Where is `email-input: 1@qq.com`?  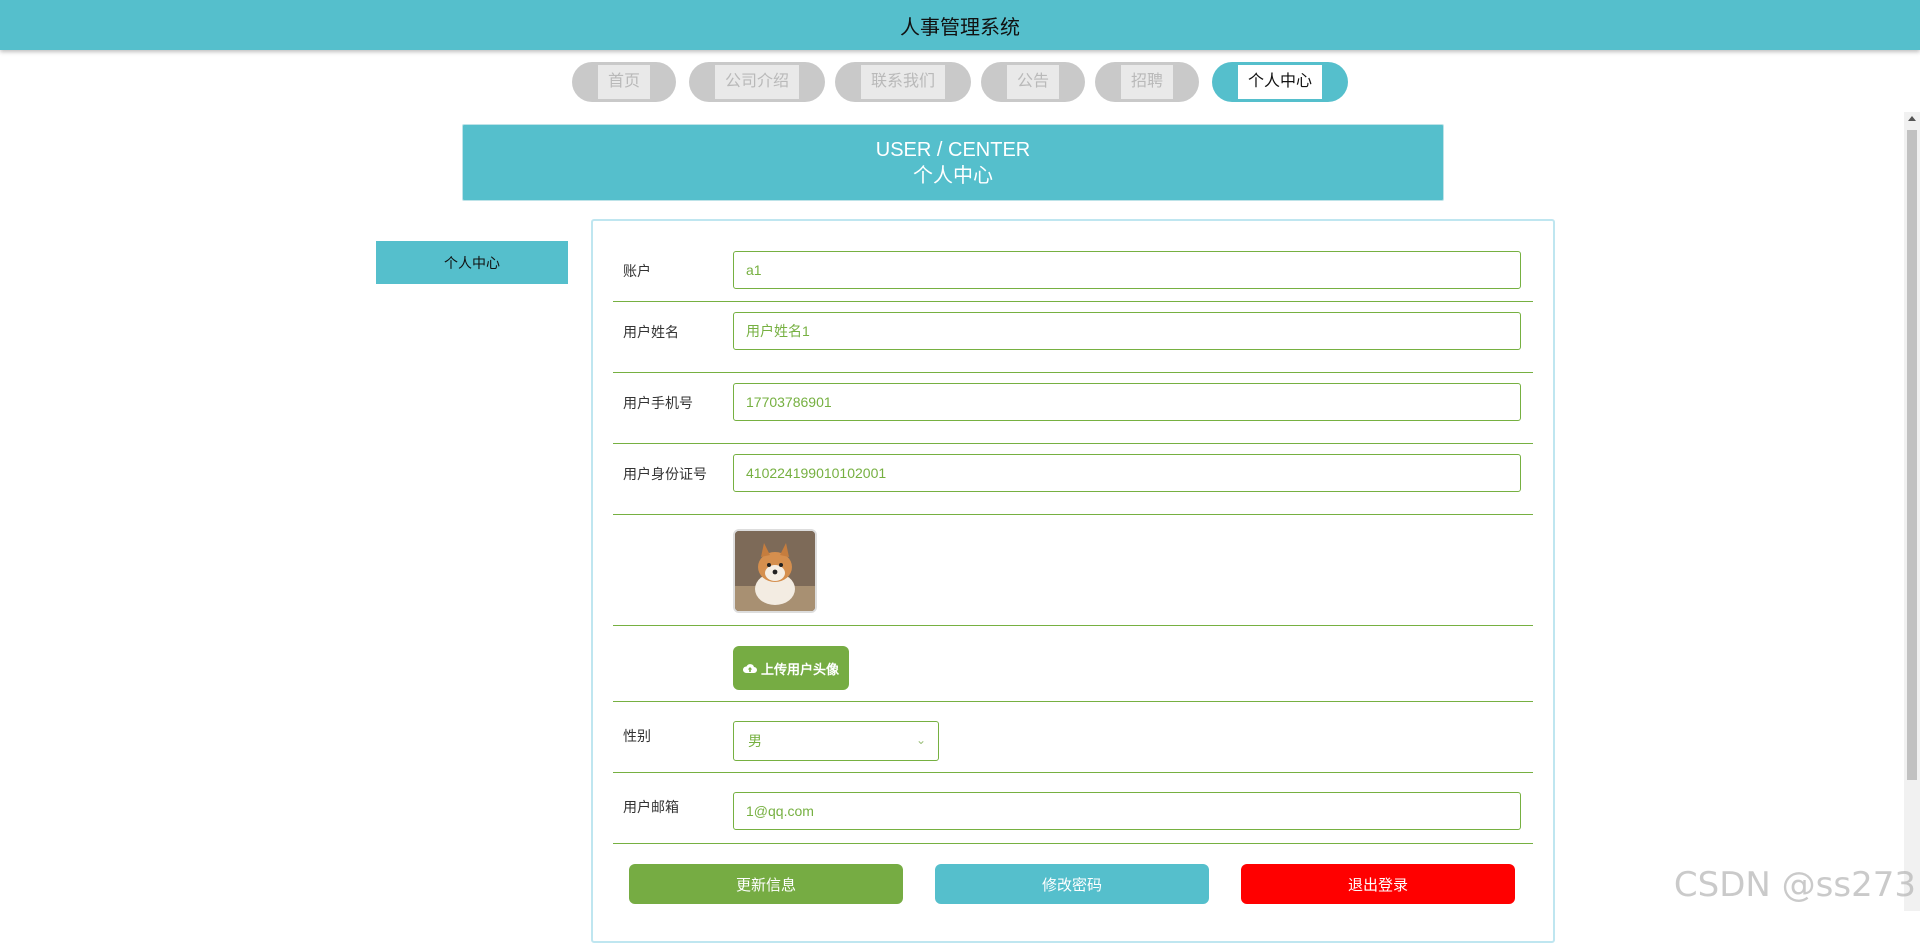
email-input: 1@qq.com is located at coordinates (1127, 811).